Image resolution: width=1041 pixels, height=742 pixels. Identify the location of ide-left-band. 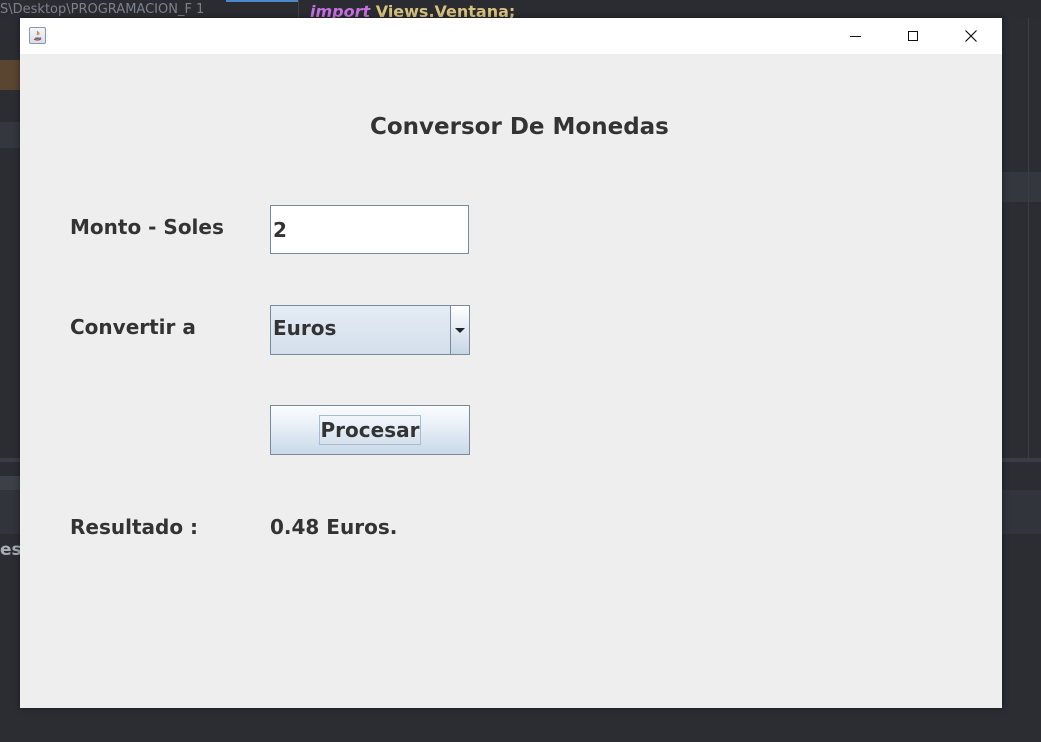
(10, 483).